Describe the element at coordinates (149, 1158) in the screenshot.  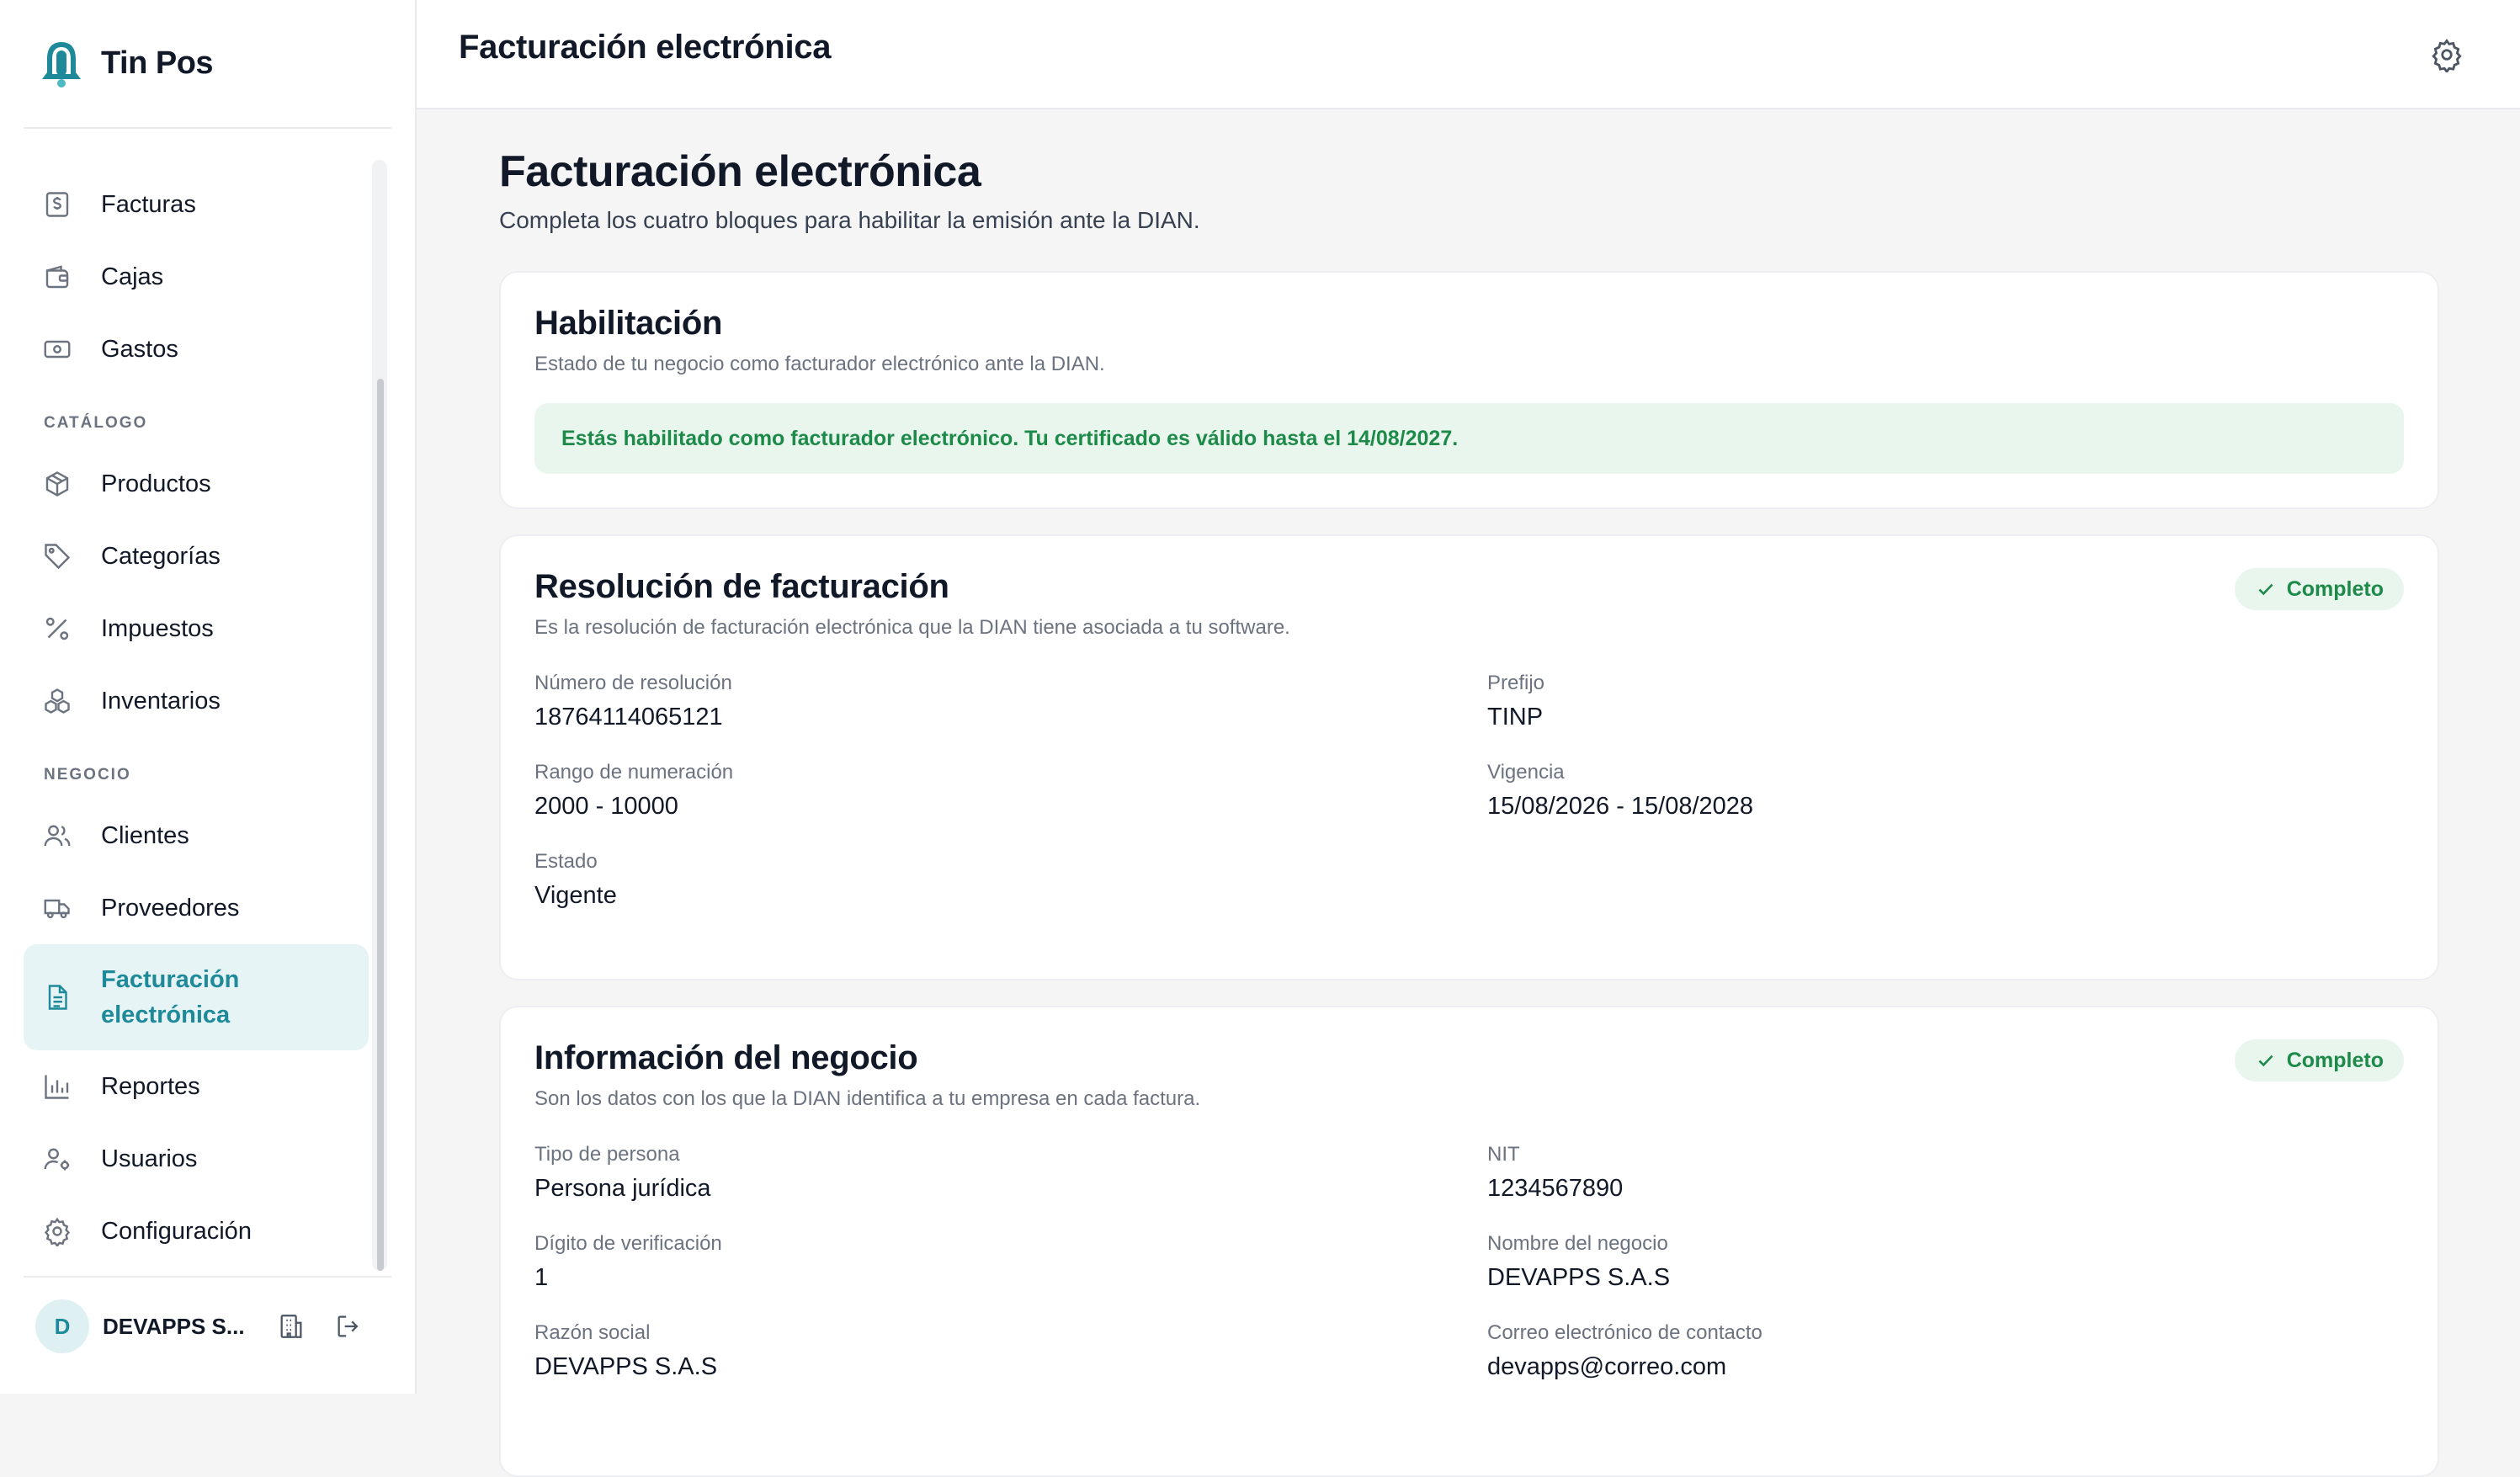
I see `sidebar-item-label: Usuarios` at that location.